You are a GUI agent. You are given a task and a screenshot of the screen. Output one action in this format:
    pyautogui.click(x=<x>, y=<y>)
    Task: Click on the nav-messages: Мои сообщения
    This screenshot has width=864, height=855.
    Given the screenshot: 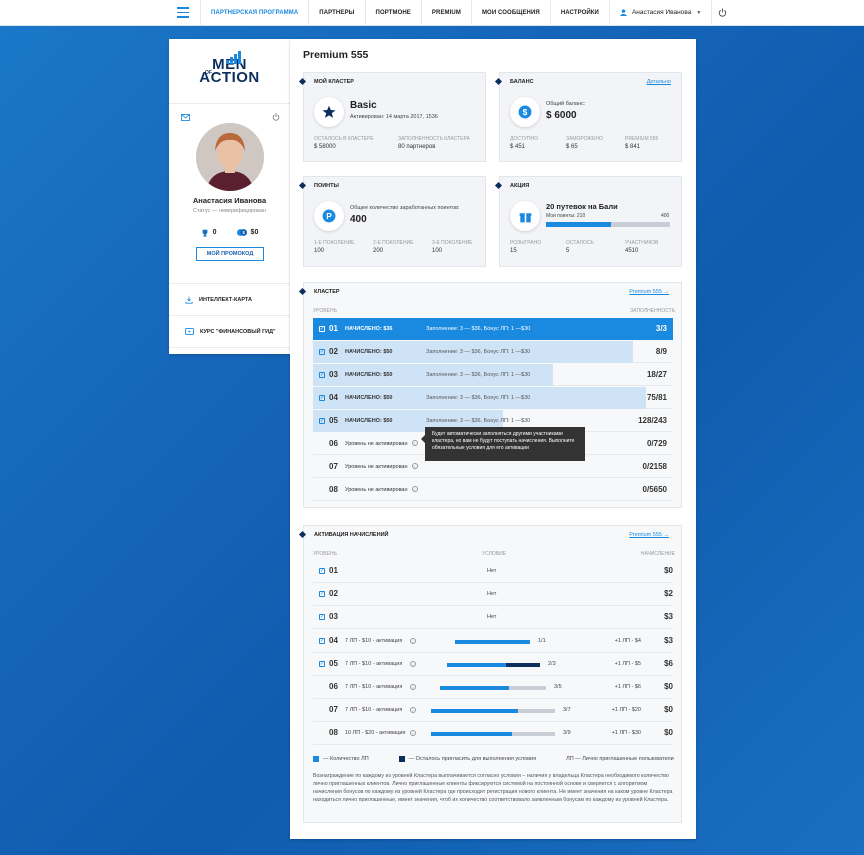 What is the action you would take?
    pyautogui.click(x=511, y=13)
    